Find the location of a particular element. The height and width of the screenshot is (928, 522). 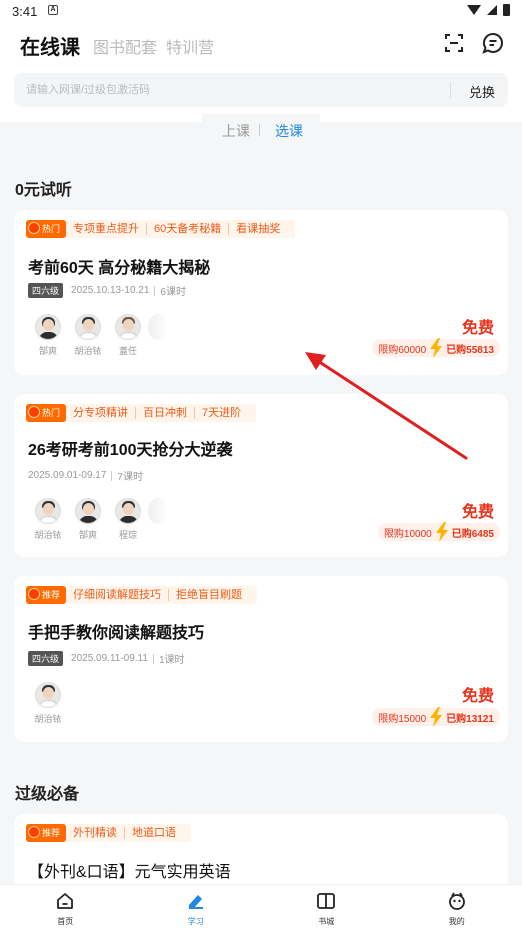

course-tag: 专项重点提升 is located at coordinates (107, 229).